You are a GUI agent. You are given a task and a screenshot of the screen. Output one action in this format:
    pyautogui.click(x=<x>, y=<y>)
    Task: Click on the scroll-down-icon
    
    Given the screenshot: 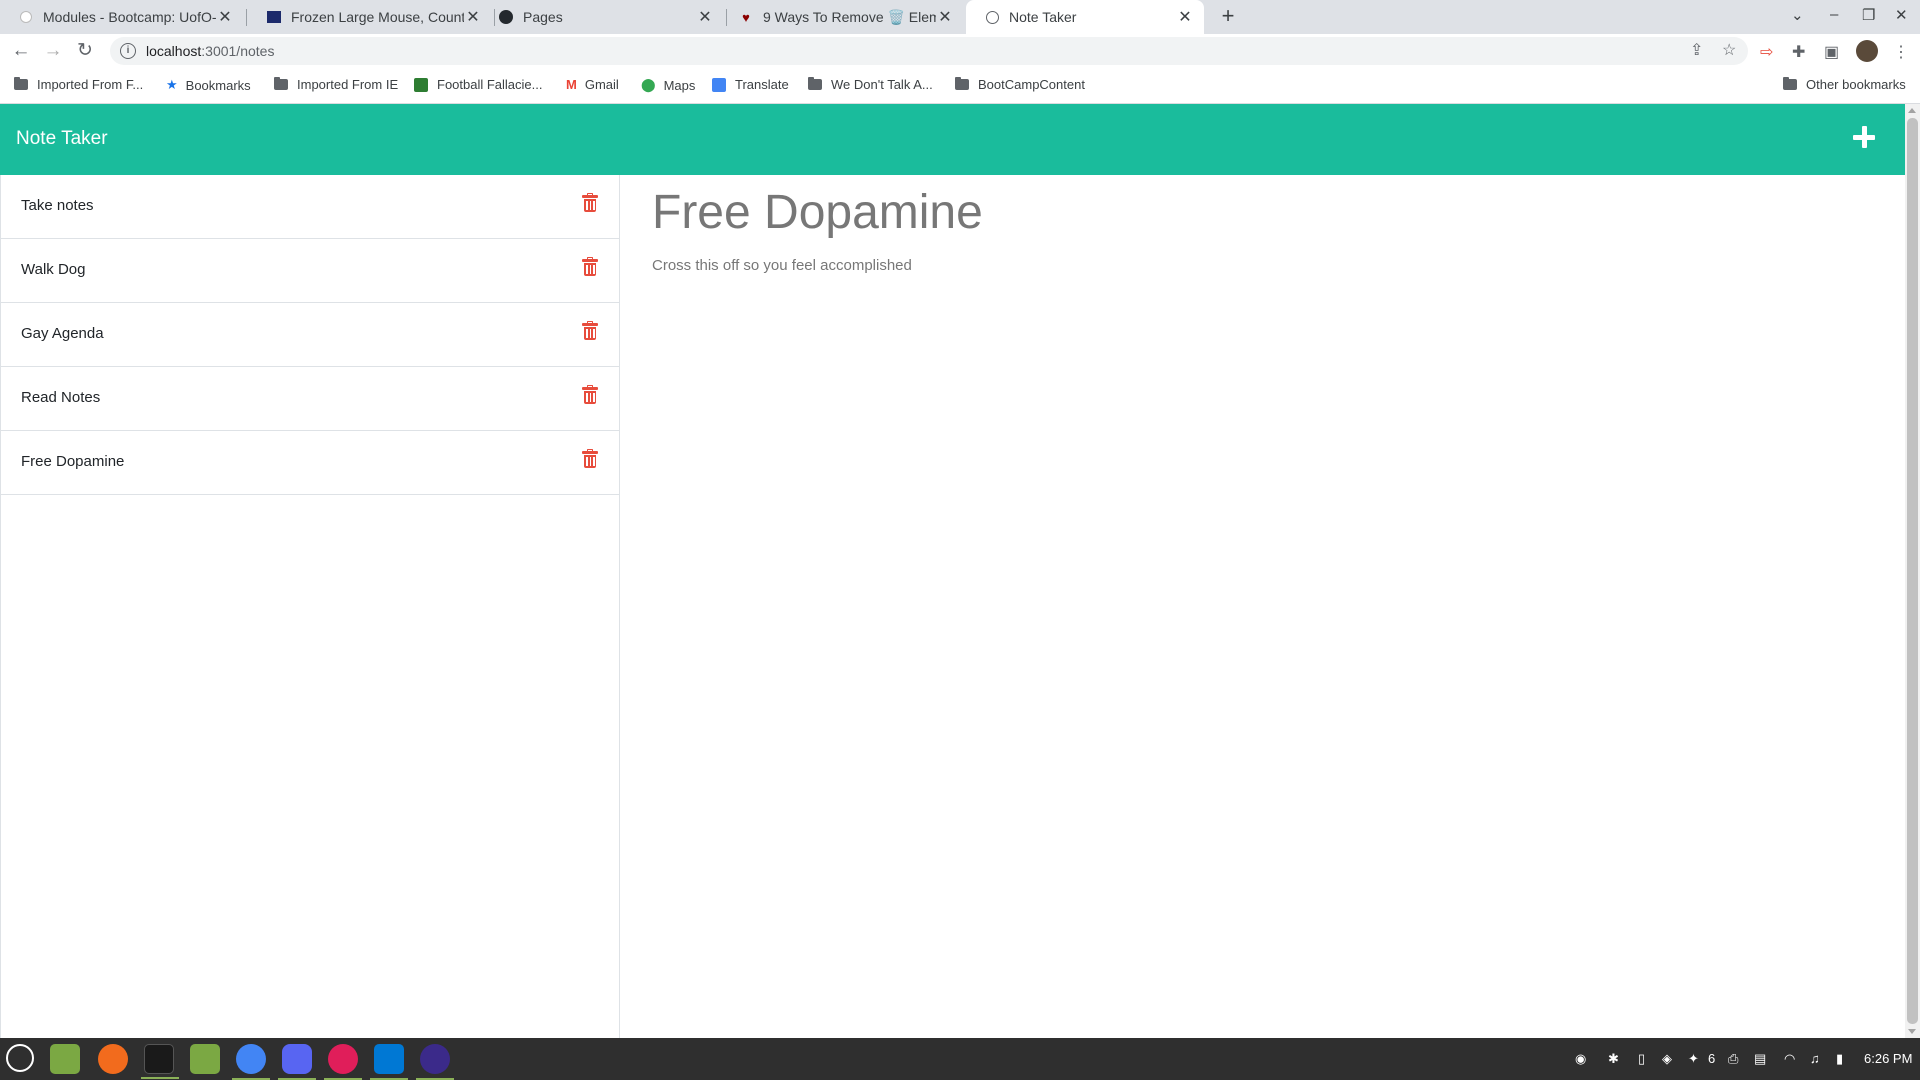 What is the action you would take?
    pyautogui.click(x=1912, y=1031)
    